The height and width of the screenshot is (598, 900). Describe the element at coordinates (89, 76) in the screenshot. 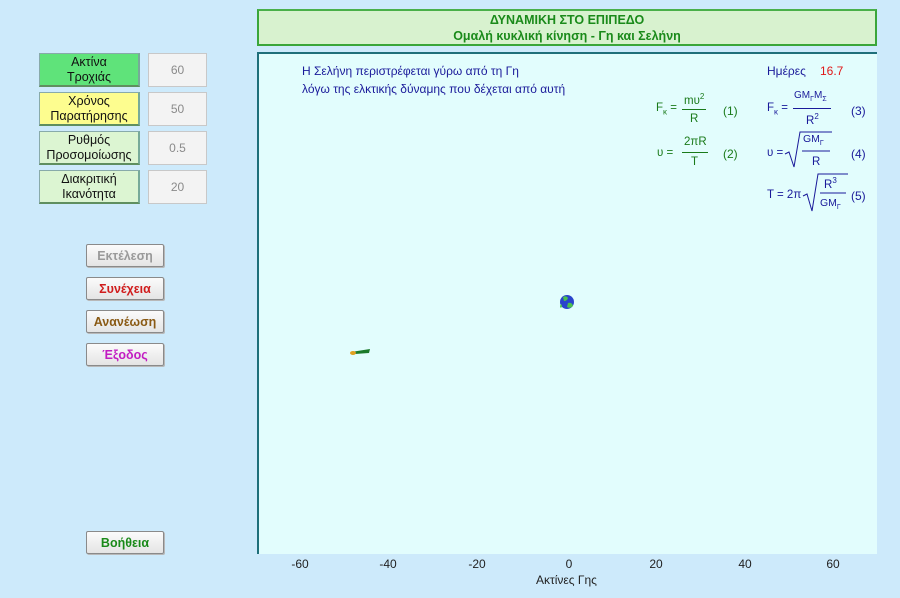

I see `param-label-text: Τροχιάς` at that location.